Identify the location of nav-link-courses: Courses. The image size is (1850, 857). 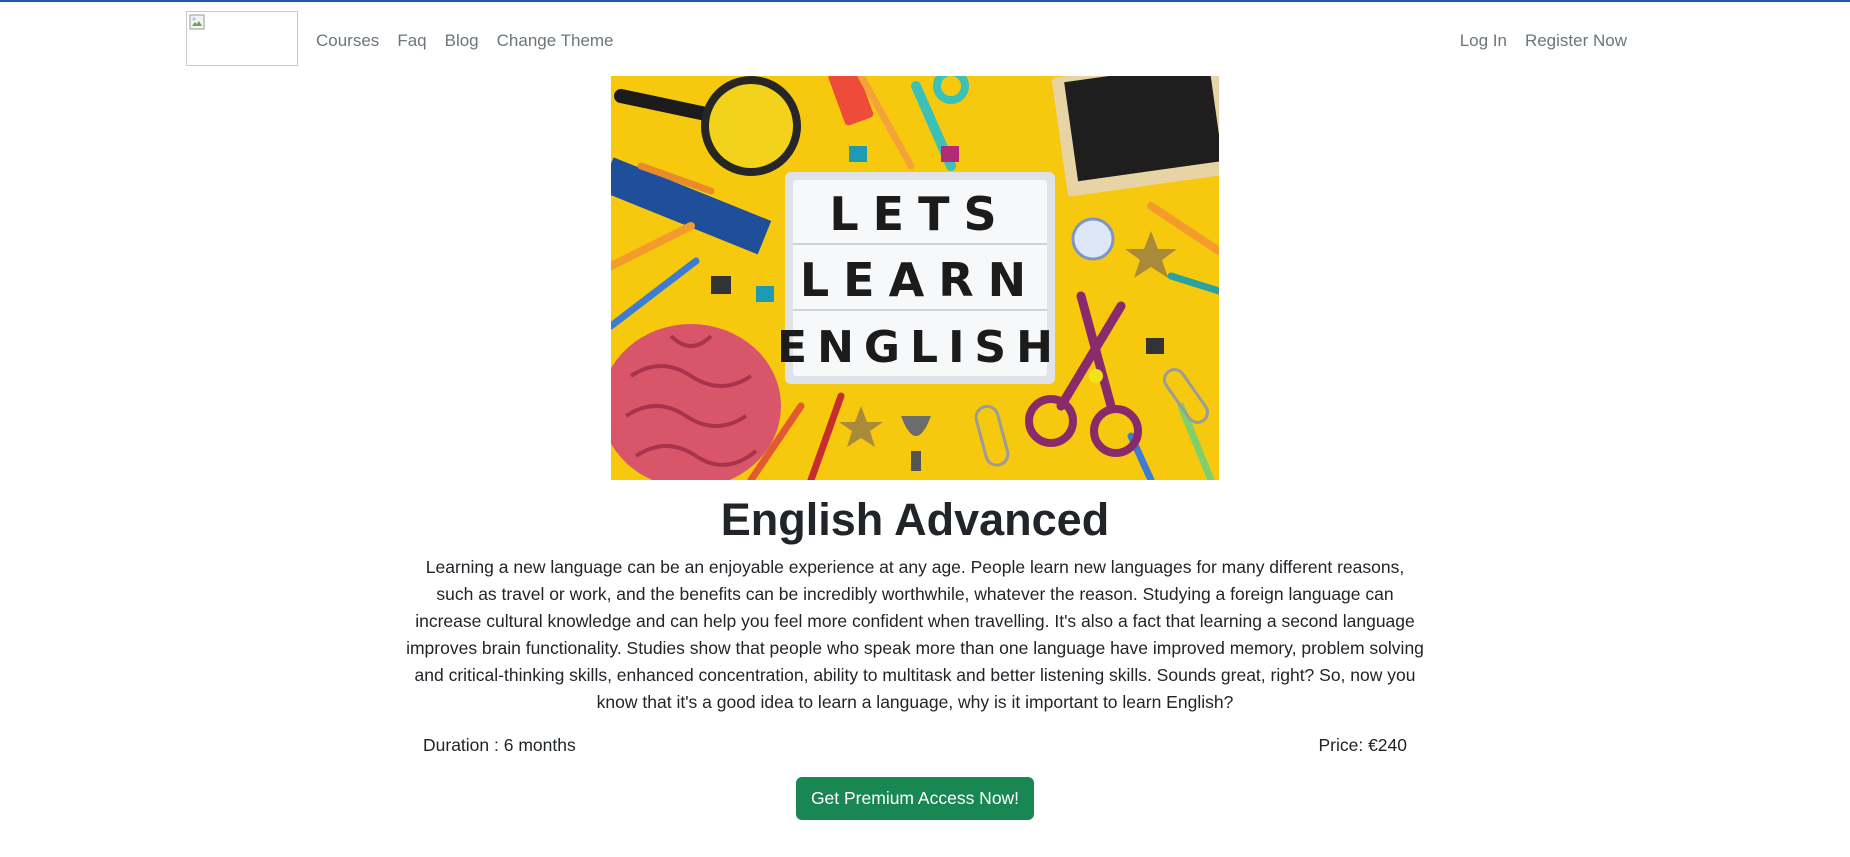
(352, 41).